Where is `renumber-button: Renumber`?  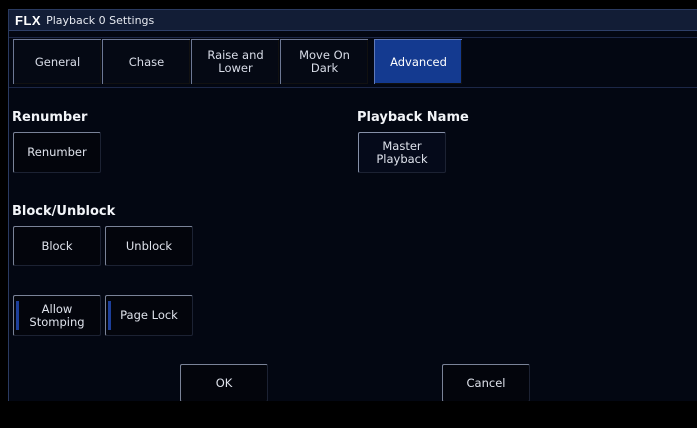
renumber-button: Renumber is located at coordinates (57, 152).